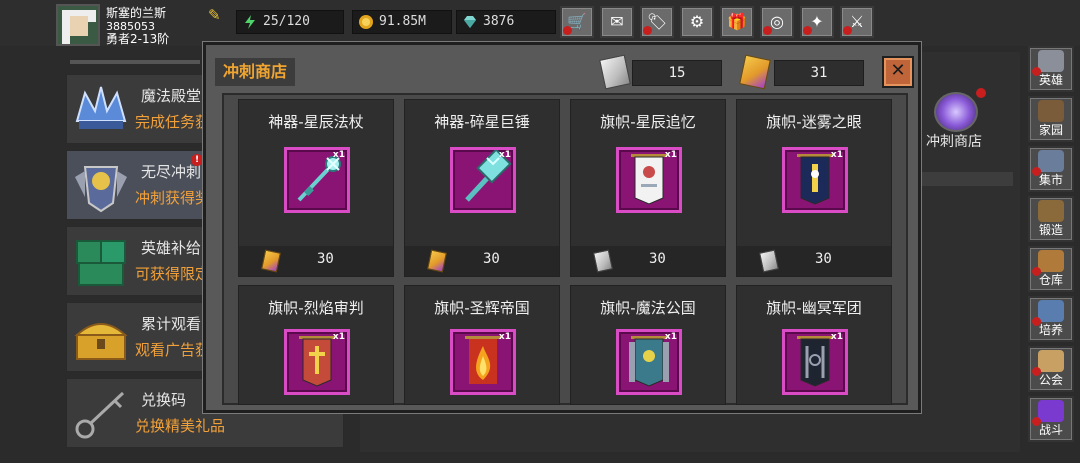  I want to click on banner-teal-icon: x1, so click(649, 362).